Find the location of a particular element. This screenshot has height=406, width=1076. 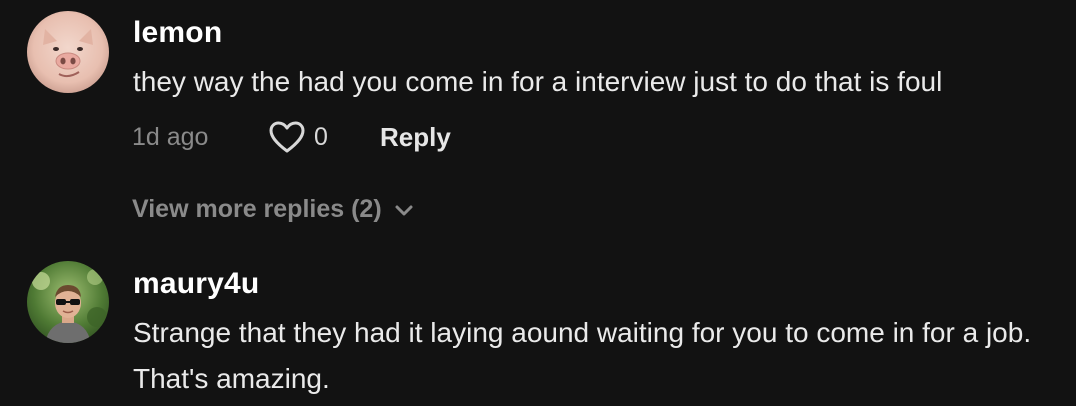

pig-face-avatar-icon is located at coordinates (68, 52).